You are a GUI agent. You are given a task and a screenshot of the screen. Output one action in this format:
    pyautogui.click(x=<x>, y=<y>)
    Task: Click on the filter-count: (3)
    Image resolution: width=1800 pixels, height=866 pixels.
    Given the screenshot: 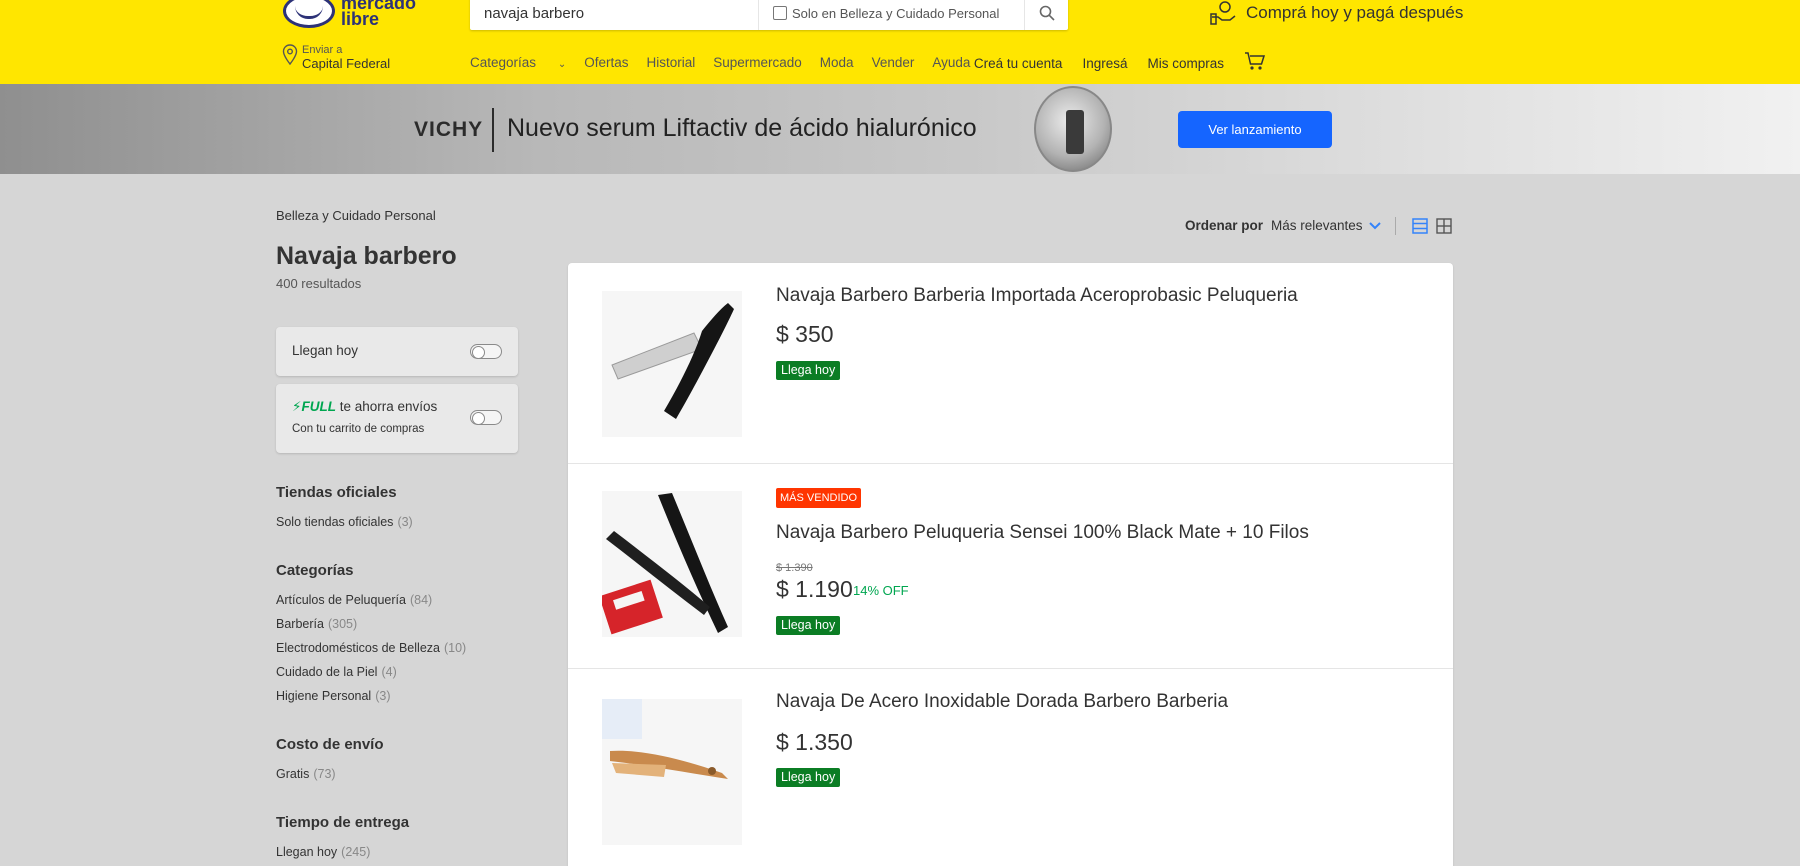 What is the action you would take?
    pyautogui.click(x=405, y=522)
    